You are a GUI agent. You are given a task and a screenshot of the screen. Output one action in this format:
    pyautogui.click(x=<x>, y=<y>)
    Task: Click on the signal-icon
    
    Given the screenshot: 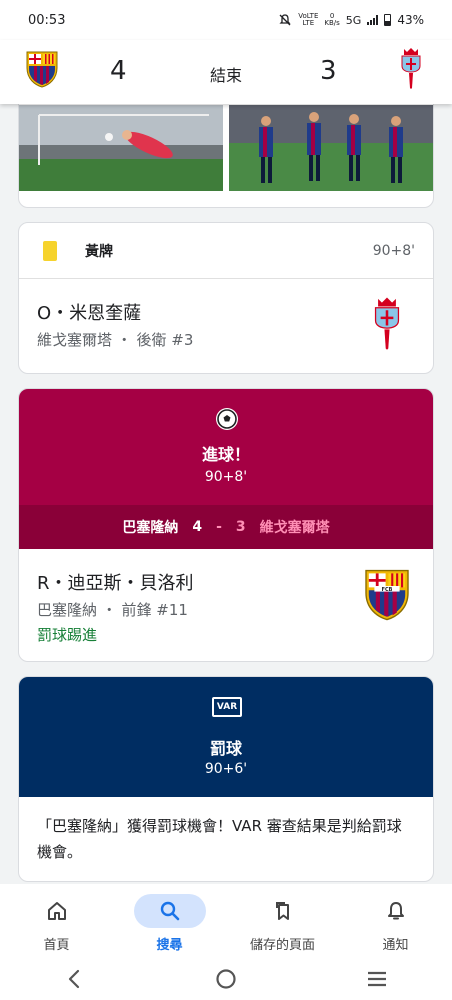 What is the action you would take?
    pyautogui.click(x=373, y=20)
    